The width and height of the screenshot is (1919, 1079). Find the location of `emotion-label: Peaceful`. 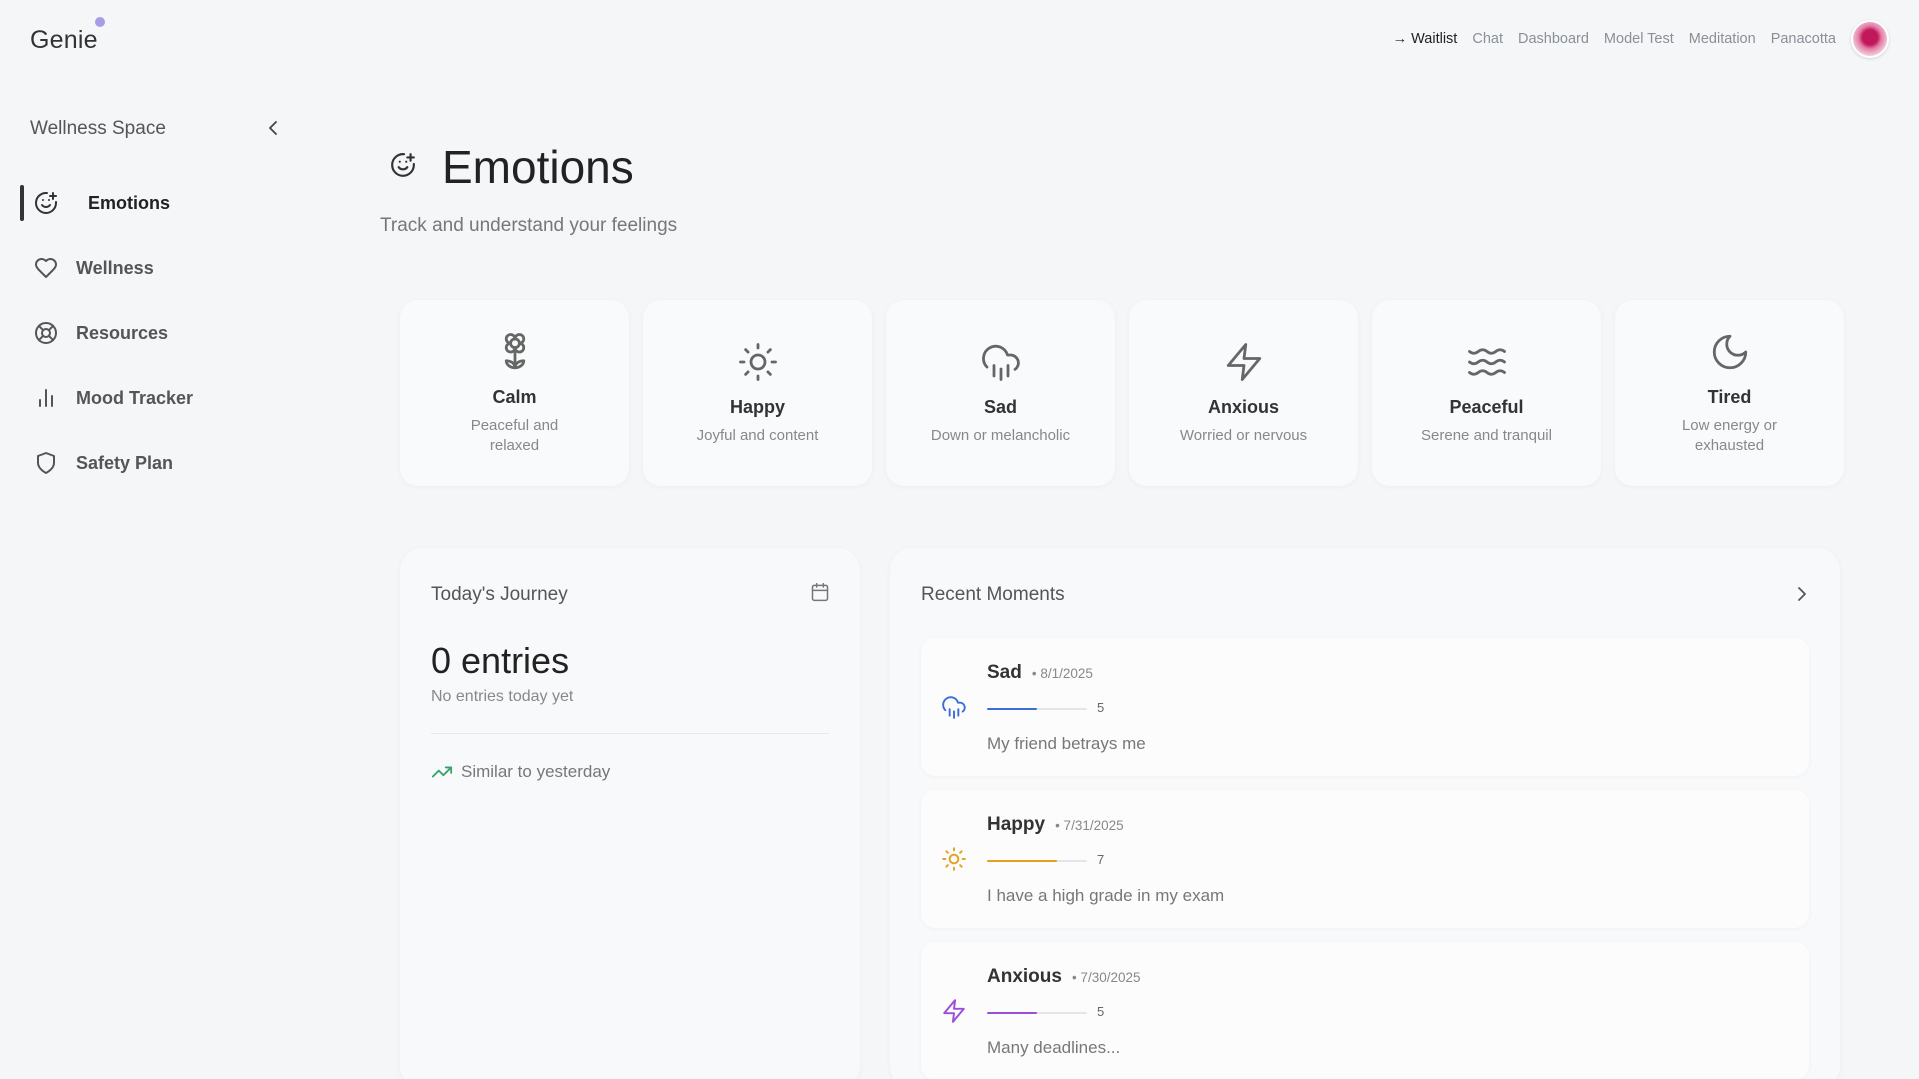

emotion-label: Peaceful is located at coordinates (1486, 406).